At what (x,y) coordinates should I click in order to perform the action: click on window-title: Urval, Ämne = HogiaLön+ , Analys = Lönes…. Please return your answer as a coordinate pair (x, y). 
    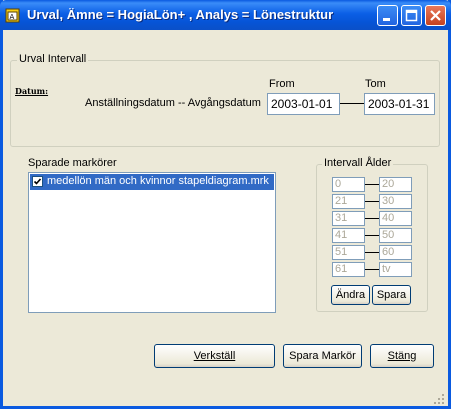
    Looking at the image, I should click on (180, 14).